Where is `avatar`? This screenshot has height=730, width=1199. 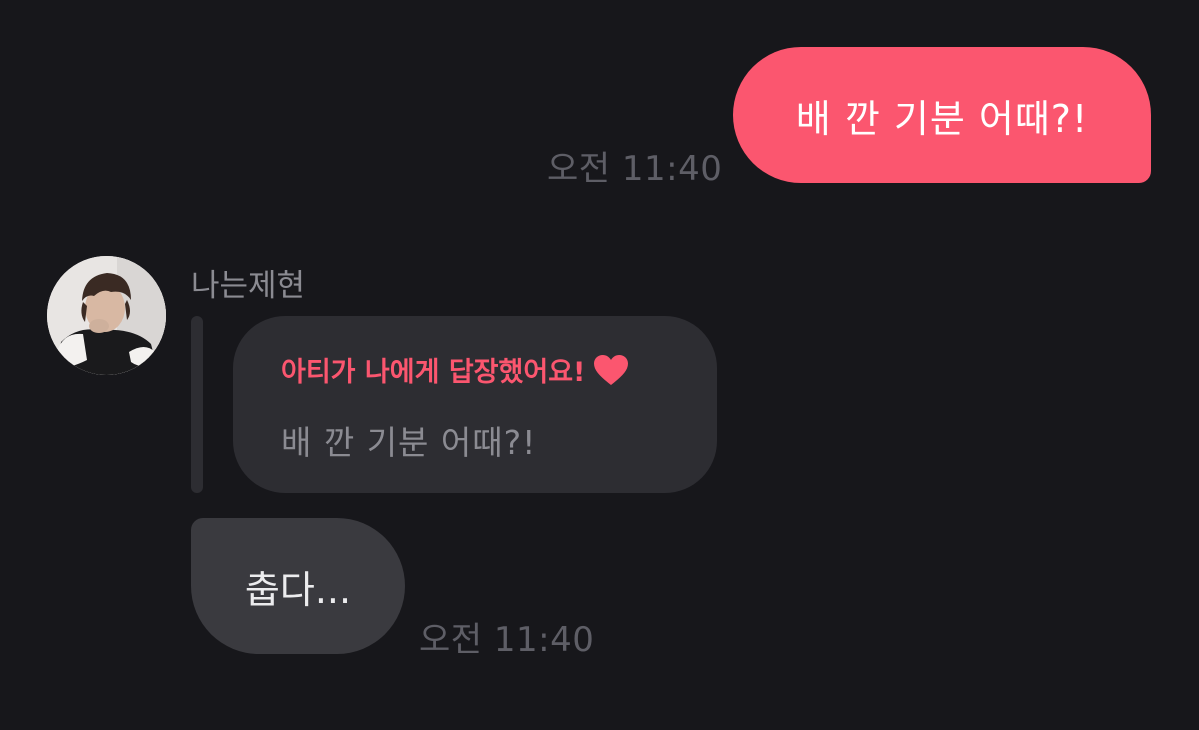
avatar is located at coordinates (106, 315).